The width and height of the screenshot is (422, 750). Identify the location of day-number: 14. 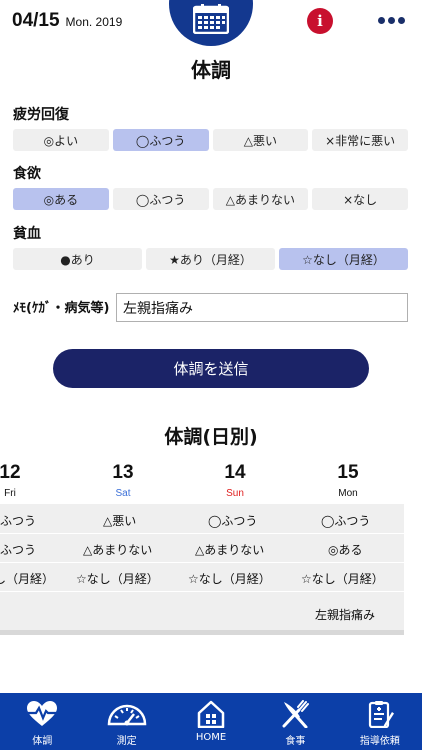
(235, 472).